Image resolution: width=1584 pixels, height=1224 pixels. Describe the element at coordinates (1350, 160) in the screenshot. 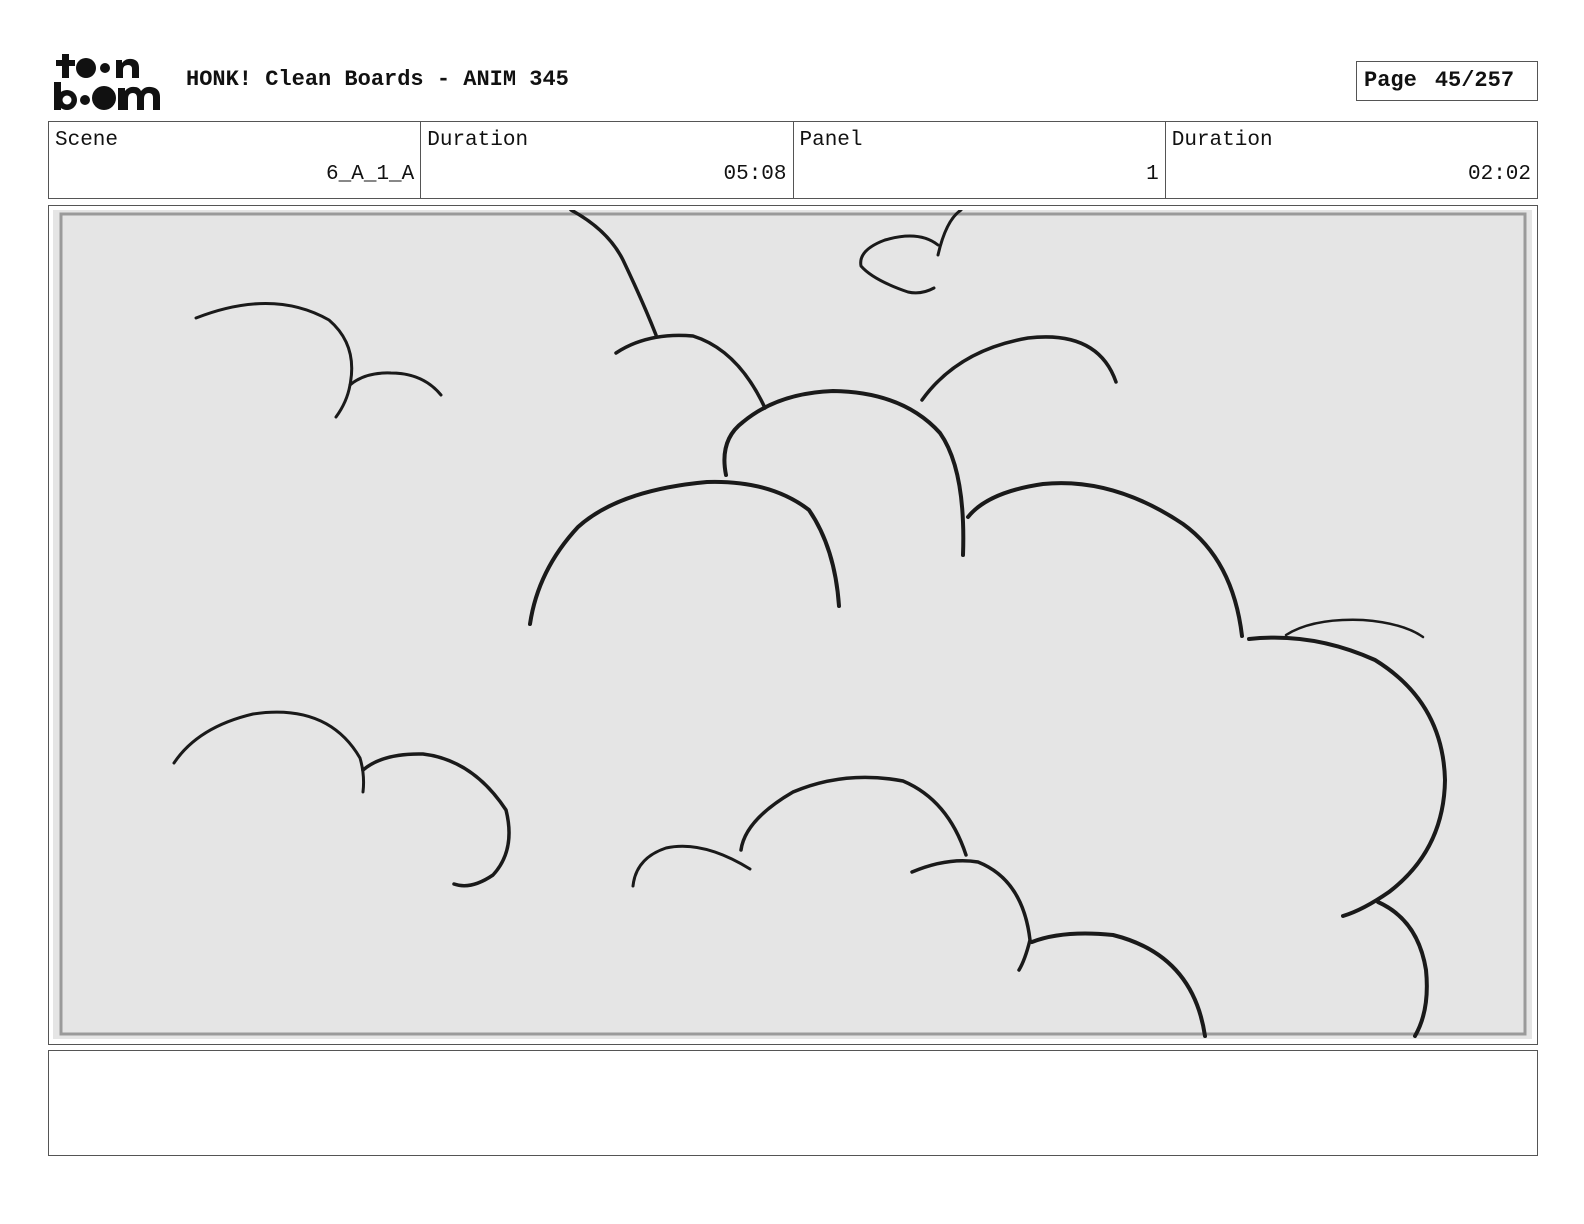

I see `panel-duration-cell: Duration 02:02` at that location.